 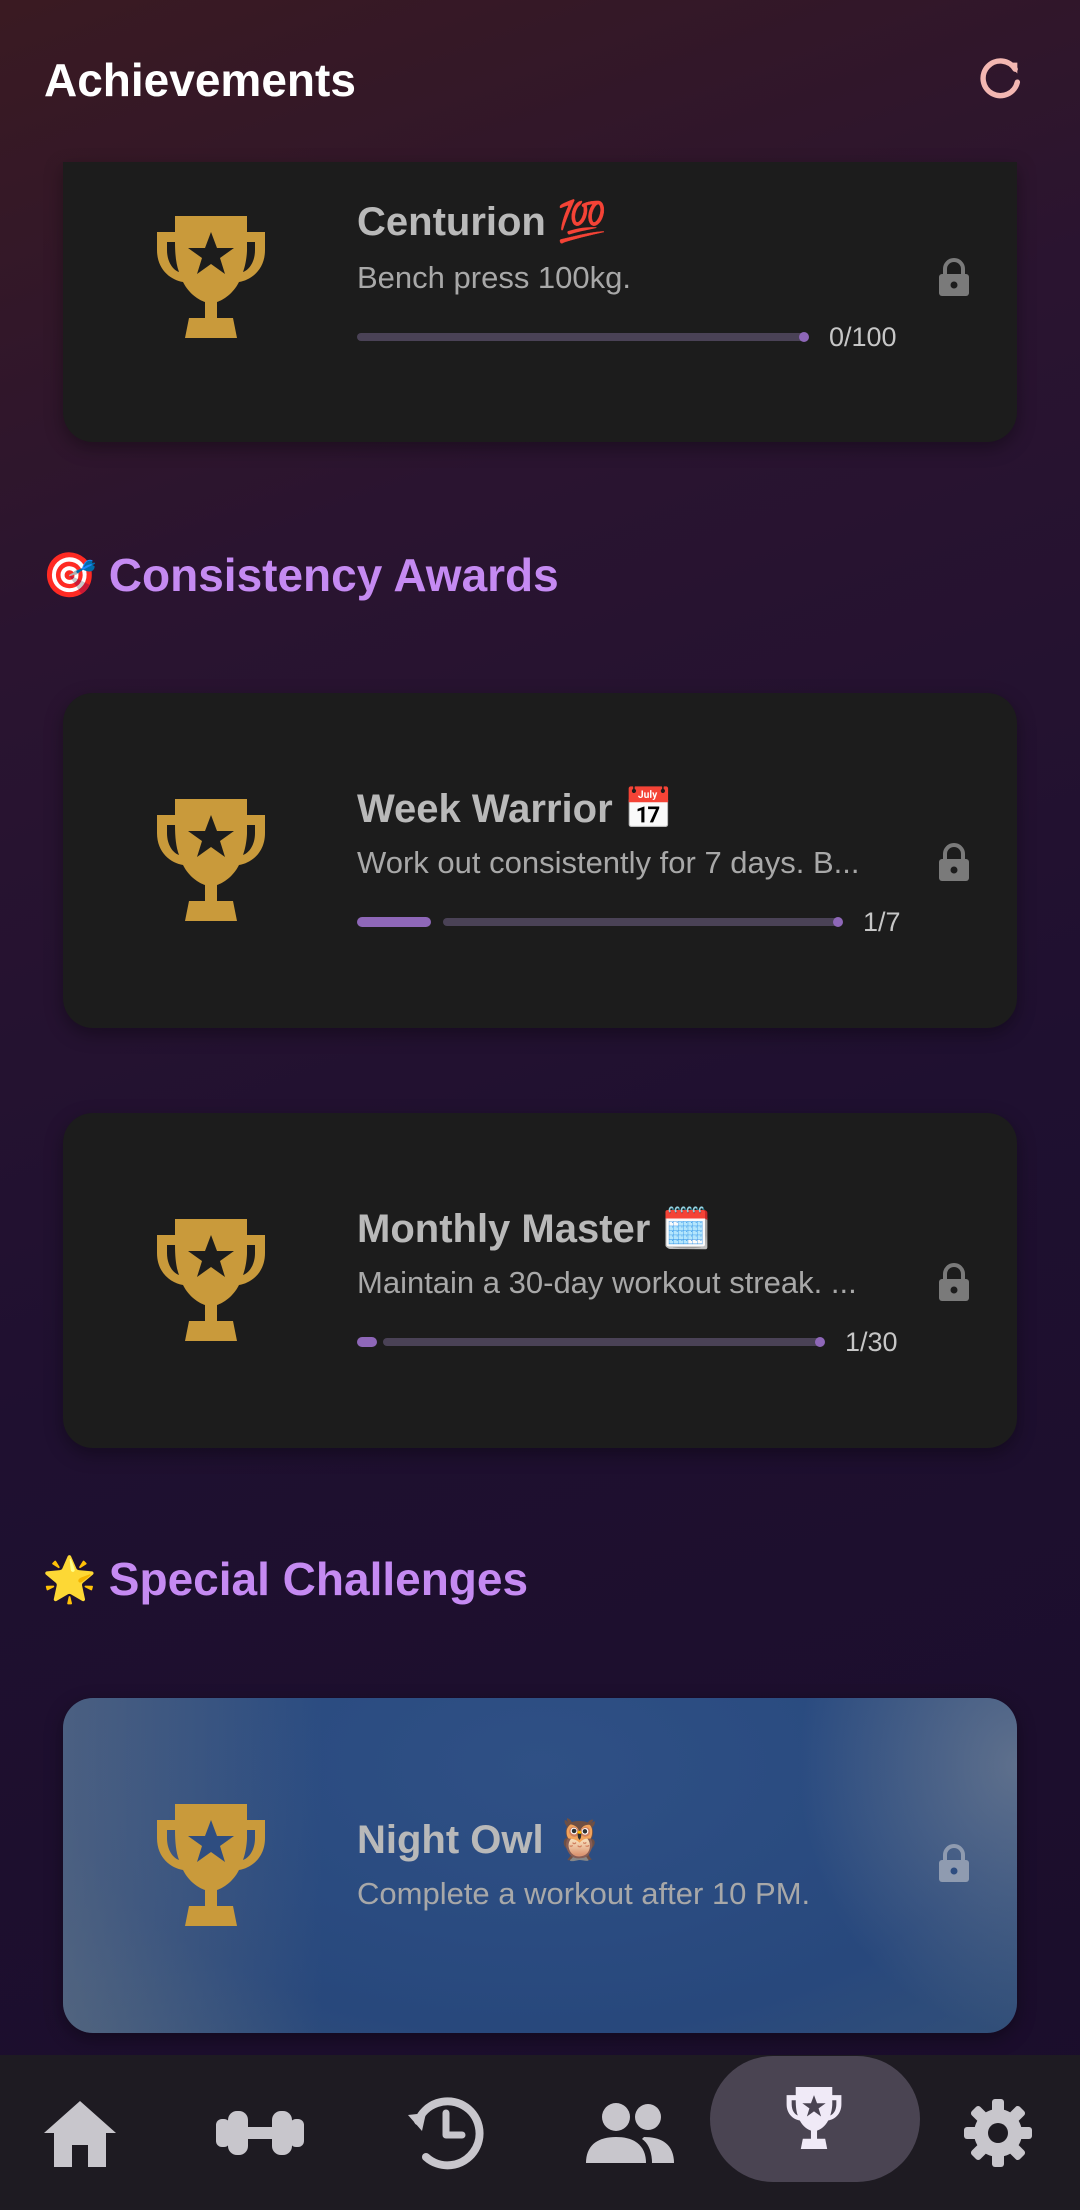 What do you see at coordinates (482, 222) in the screenshot?
I see `achievement-title: Centurion 💯` at bounding box center [482, 222].